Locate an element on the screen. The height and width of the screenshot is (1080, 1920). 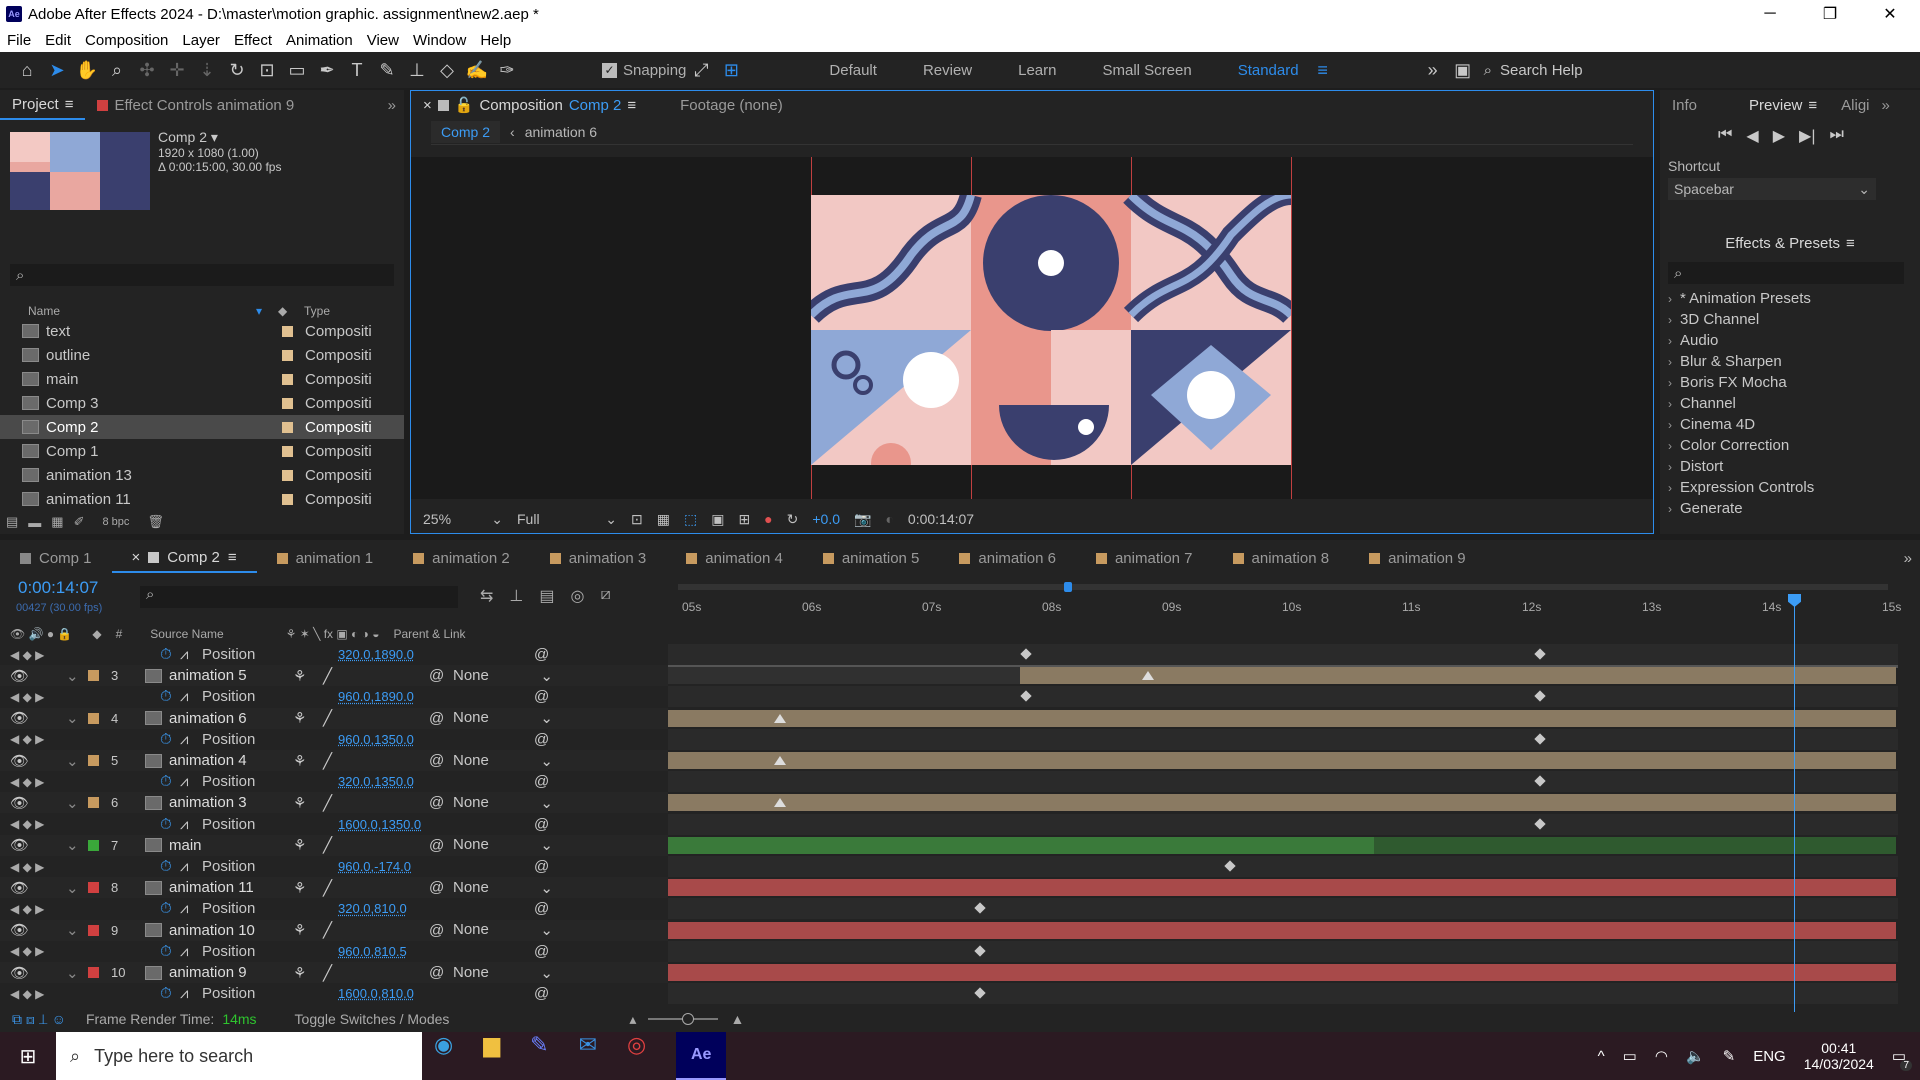
work-area-start-handle is located at coordinates (1068, 587).